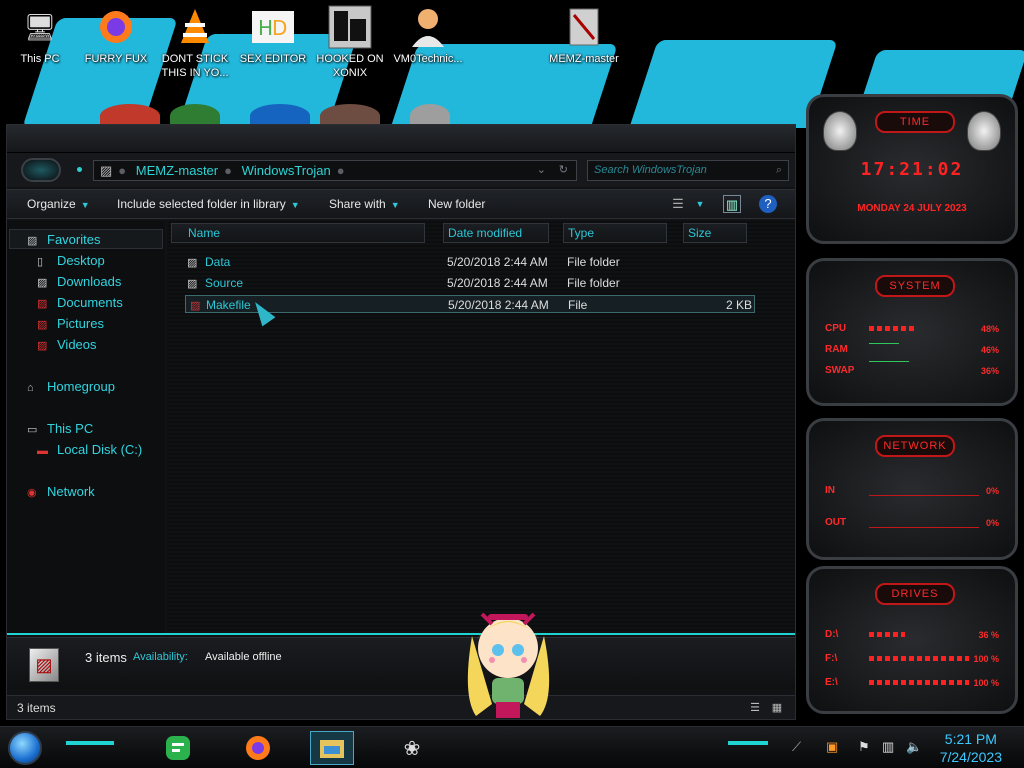 This screenshot has height=768, width=1024. What do you see at coordinates (915, 446) in the screenshot?
I see `network-gadget-title: NETWORK` at bounding box center [915, 446].